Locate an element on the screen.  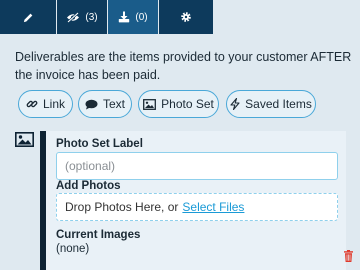
tab-hidden: (3) is located at coordinates (82, 17).